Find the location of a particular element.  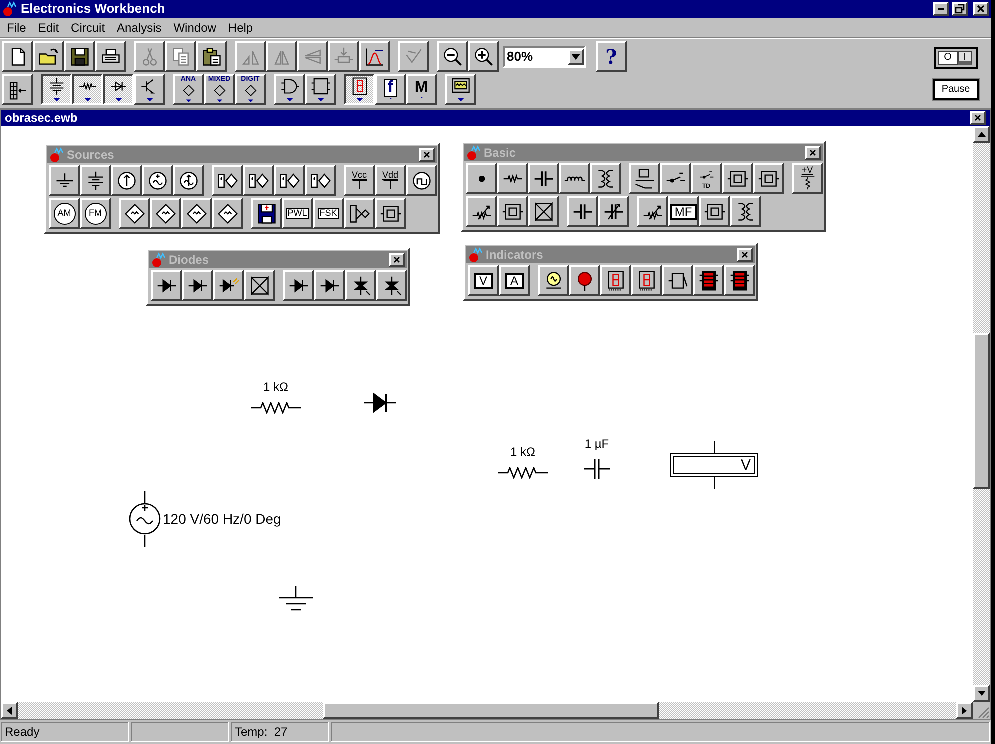

print-button is located at coordinates (110, 56).